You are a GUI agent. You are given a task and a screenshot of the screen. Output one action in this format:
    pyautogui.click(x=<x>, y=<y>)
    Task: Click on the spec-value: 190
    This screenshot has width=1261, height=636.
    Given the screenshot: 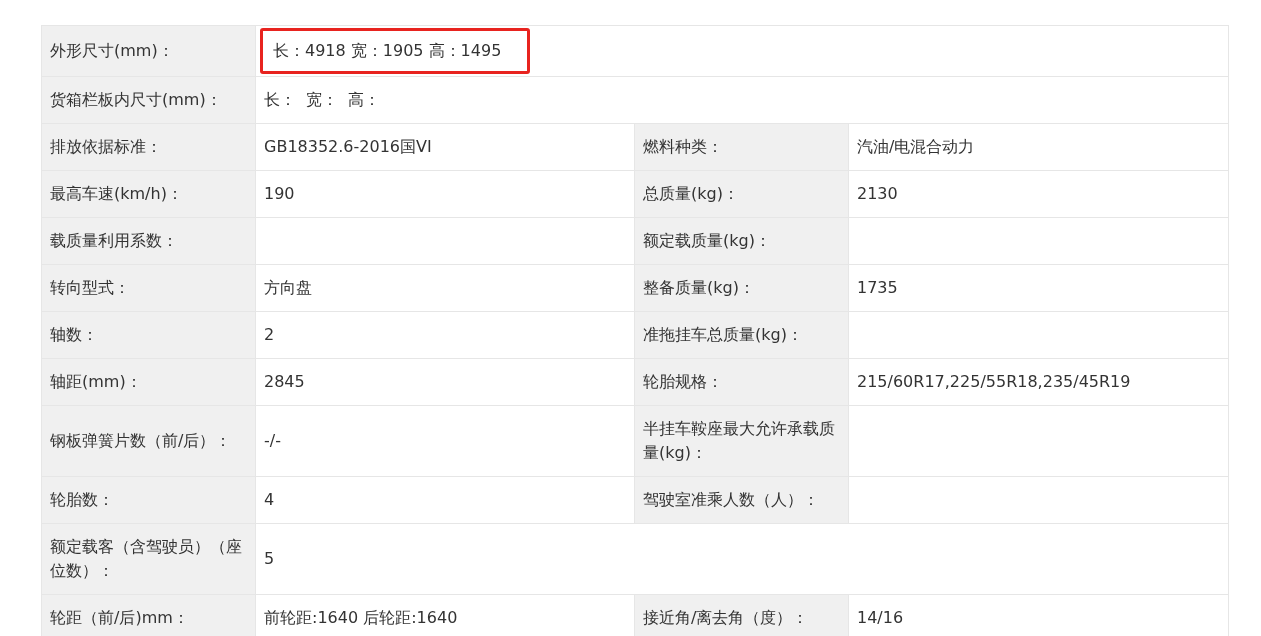 What is the action you would take?
    pyautogui.click(x=279, y=193)
    